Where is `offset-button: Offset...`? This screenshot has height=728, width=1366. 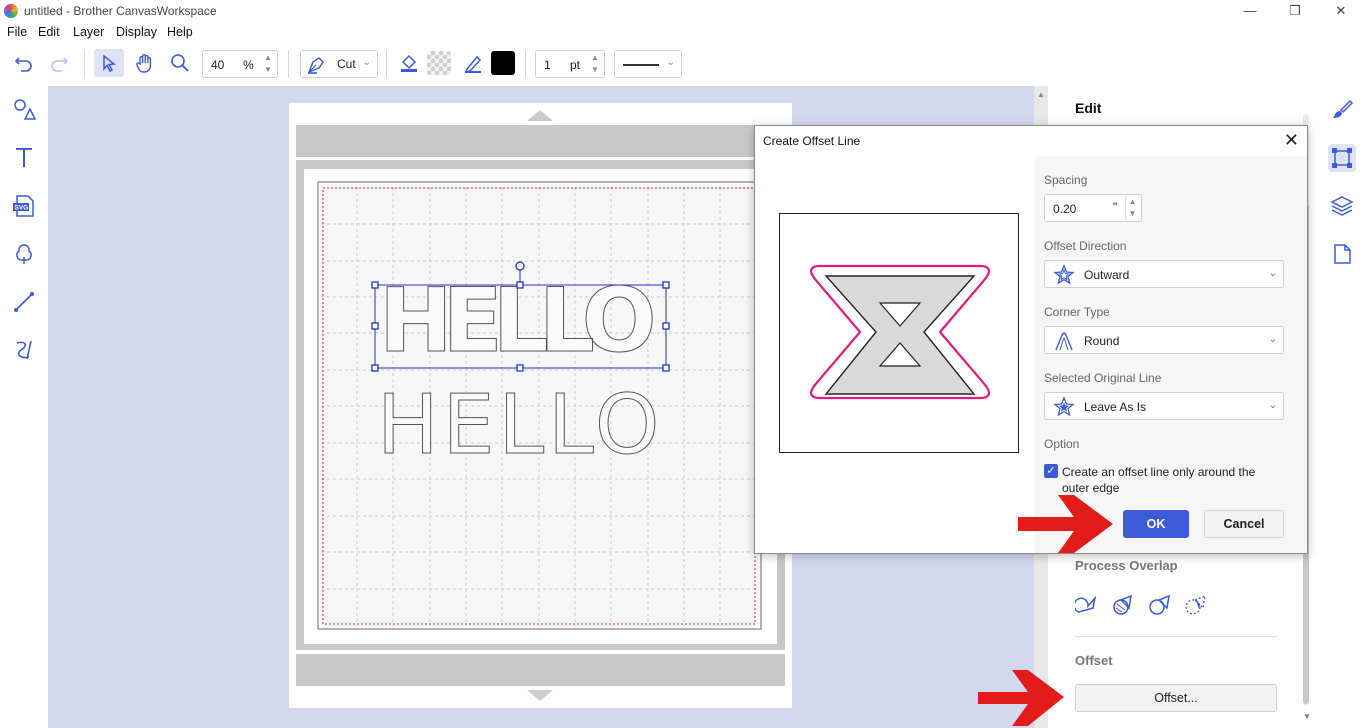
offset-button: Offset... is located at coordinates (1176, 698).